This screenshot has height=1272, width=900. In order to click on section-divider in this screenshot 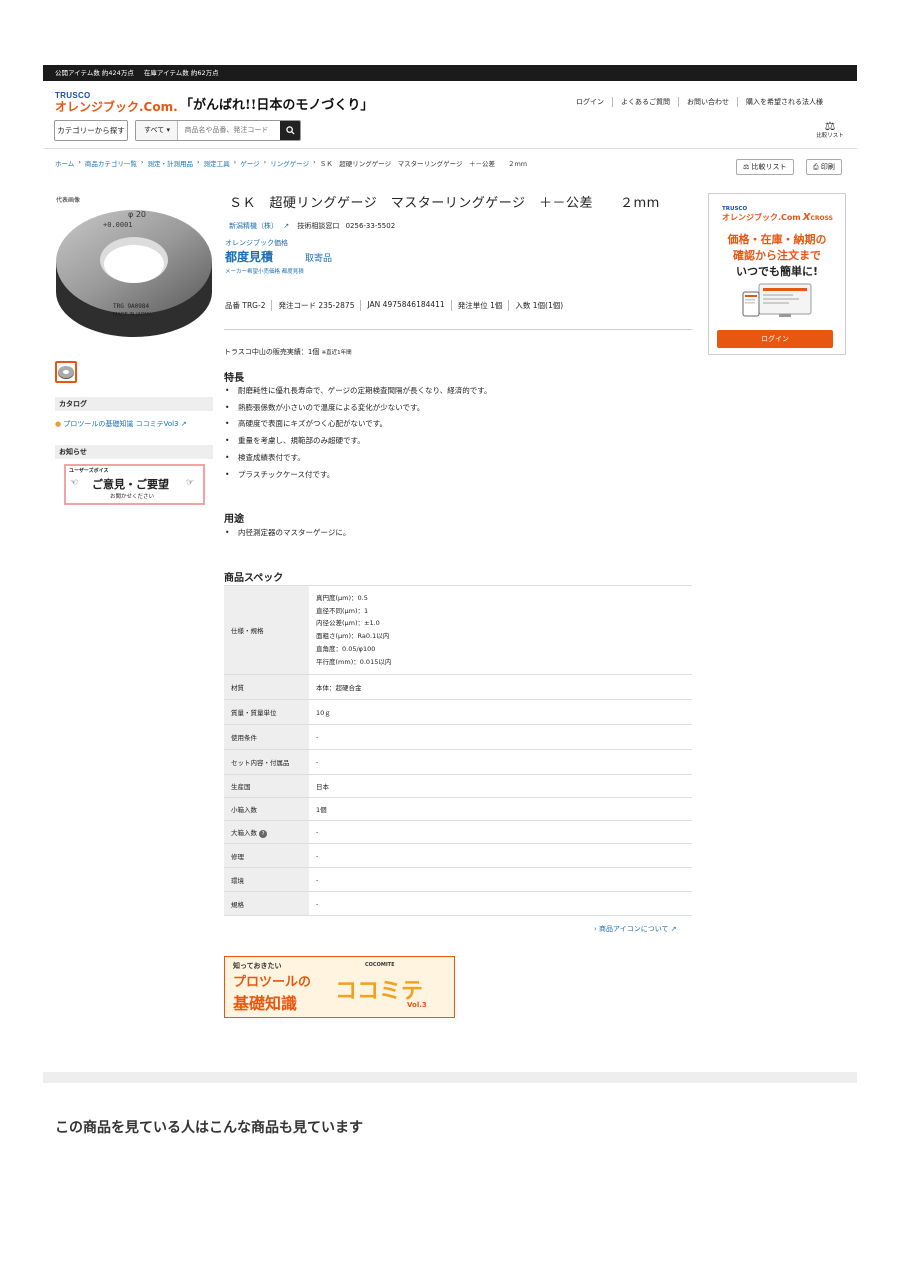, I will do `click(450, 1077)`.